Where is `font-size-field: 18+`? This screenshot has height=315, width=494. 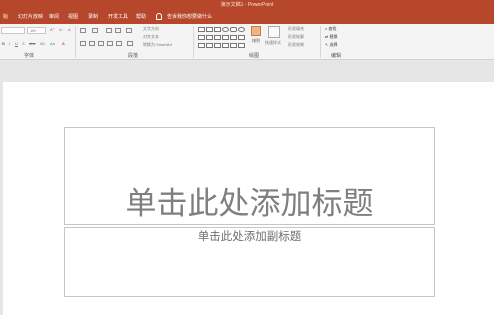 font-size-field: 18+ is located at coordinates (36, 30).